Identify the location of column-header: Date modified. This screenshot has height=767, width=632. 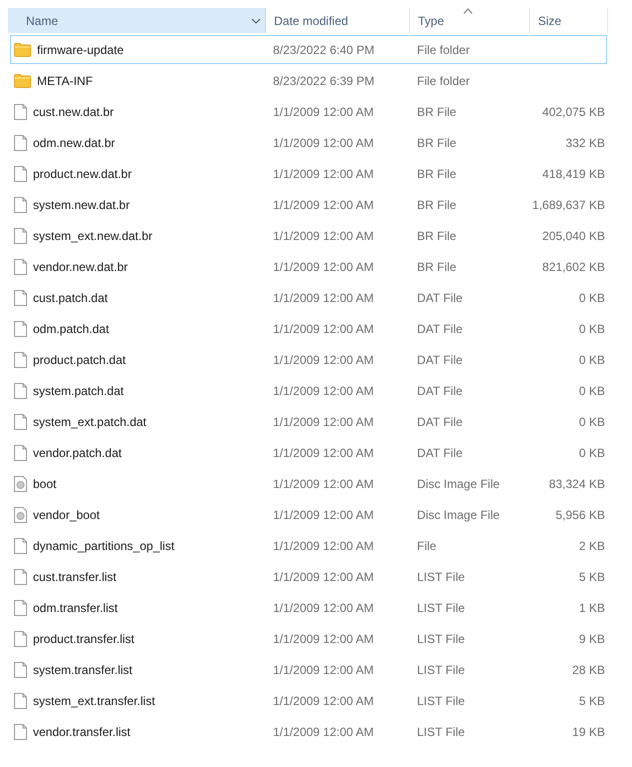
(338, 20).